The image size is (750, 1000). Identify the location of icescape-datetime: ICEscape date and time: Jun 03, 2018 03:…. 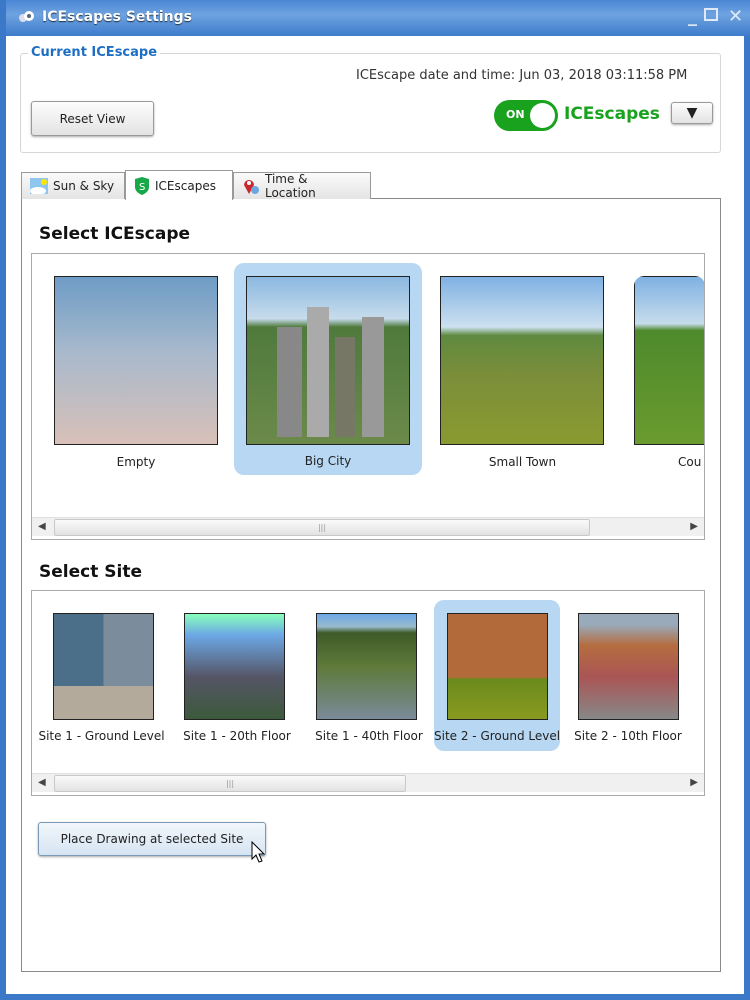
(522, 75).